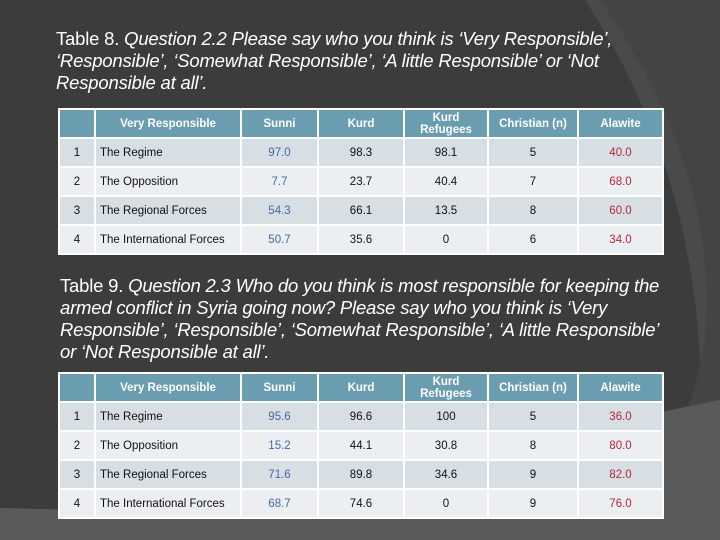  I want to click on cell-alawite: 34.0, so click(620, 239).